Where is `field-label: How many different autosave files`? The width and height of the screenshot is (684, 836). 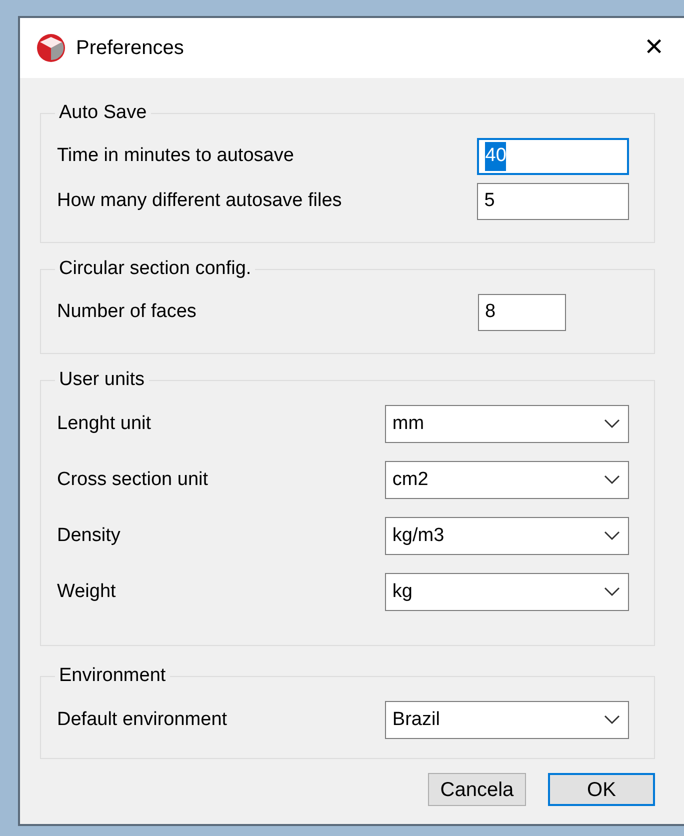 field-label: How many different autosave files is located at coordinates (200, 201).